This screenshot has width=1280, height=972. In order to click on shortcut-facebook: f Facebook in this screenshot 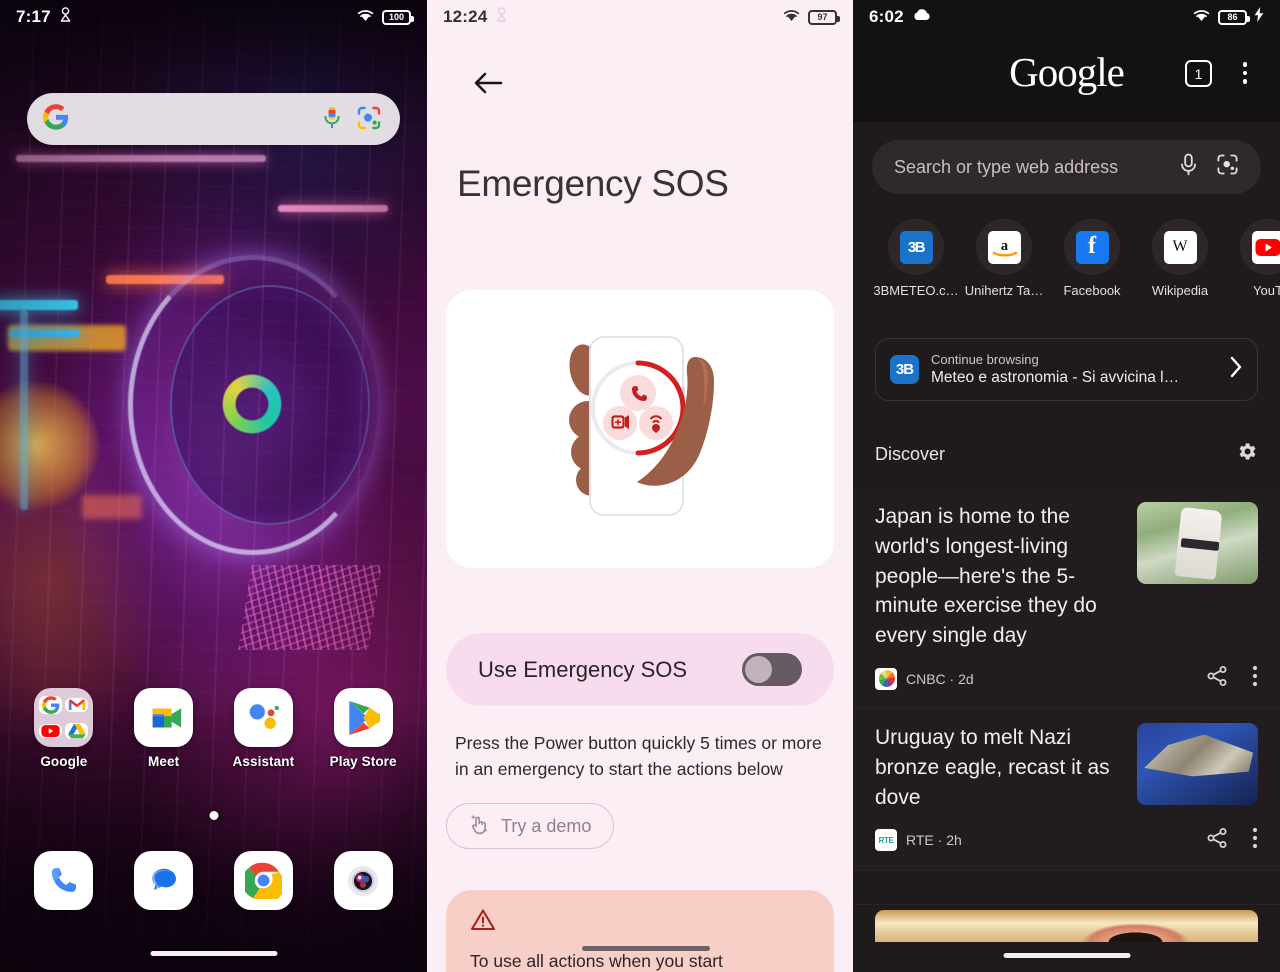, I will do `click(1092, 258)`.